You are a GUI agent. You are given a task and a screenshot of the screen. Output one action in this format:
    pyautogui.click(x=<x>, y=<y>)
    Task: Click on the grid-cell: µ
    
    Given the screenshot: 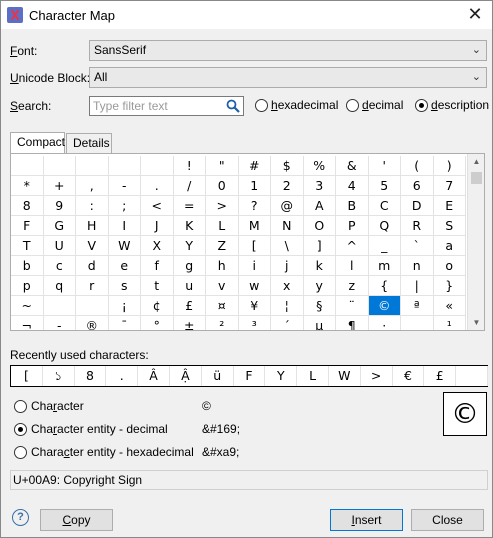 What is the action you would take?
    pyautogui.click(x=320, y=323)
    